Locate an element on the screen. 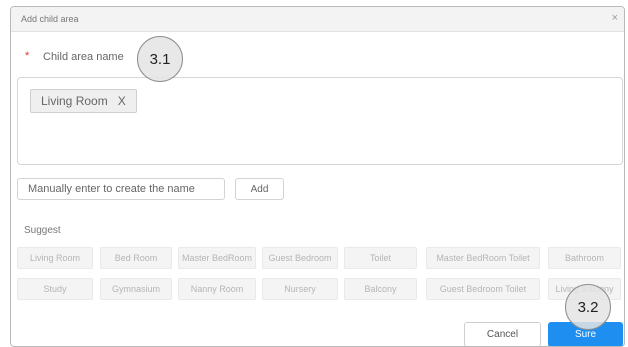 The height and width of the screenshot is (347, 628). suggestion-chip: Master BedRoom Toilet is located at coordinates (483, 258).